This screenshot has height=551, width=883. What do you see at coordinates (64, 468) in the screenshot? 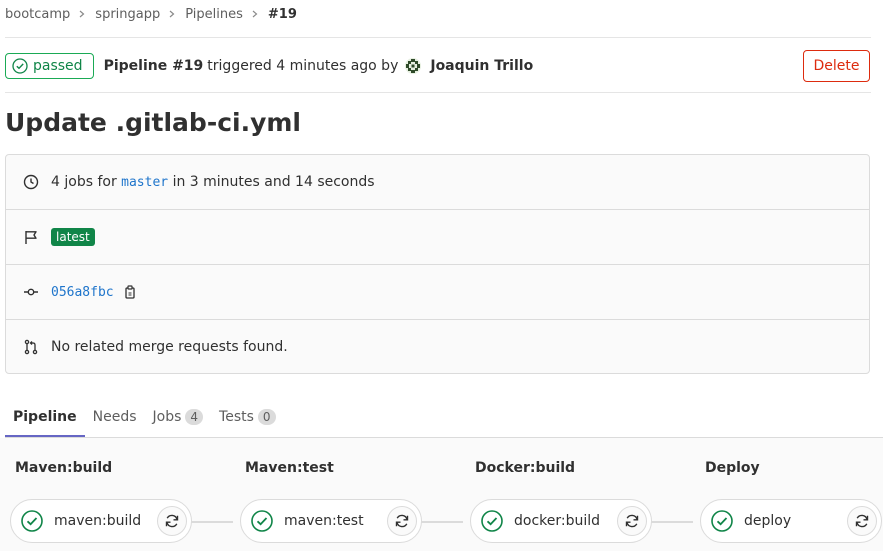
I see `stage-name: Maven:build` at bounding box center [64, 468].